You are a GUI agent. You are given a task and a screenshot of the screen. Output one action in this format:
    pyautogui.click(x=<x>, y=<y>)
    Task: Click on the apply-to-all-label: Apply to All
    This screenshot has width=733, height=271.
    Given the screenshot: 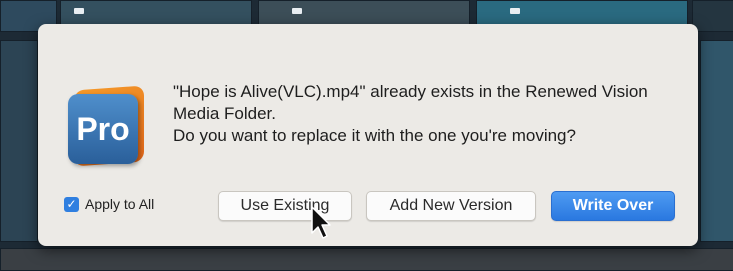 What is the action you would take?
    pyautogui.click(x=120, y=204)
    